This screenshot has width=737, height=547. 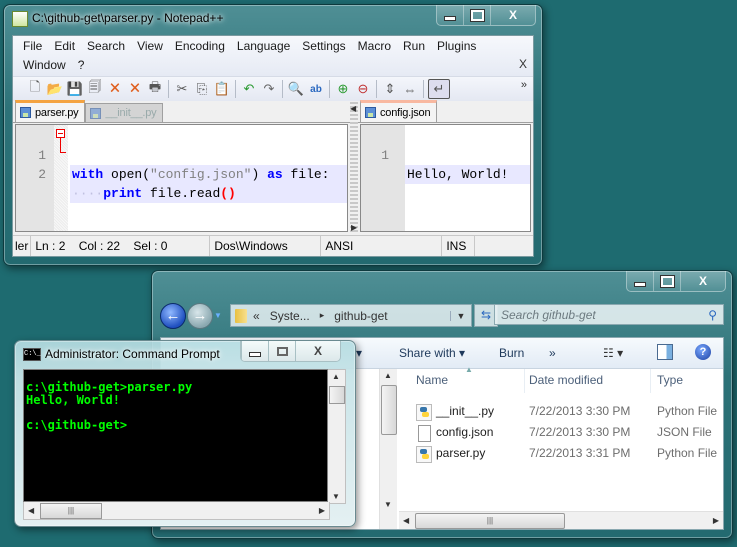 I want to click on sync-vertical-icon: ⇕, so click(x=390, y=89).